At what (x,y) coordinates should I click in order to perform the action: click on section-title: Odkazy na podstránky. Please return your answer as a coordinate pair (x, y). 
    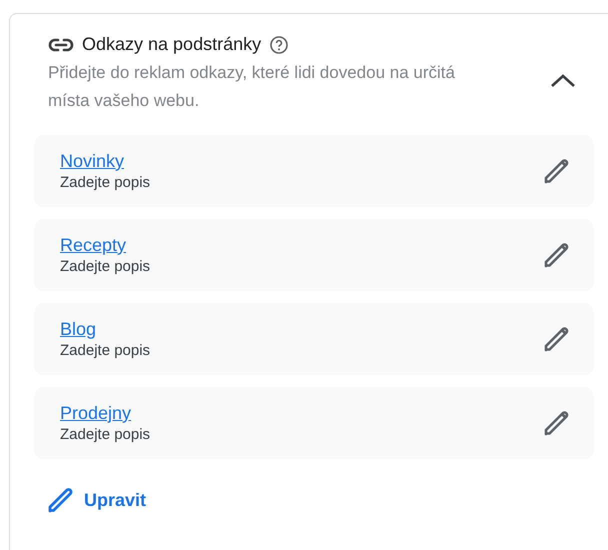
    Looking at the image, I should click on (172, 44).